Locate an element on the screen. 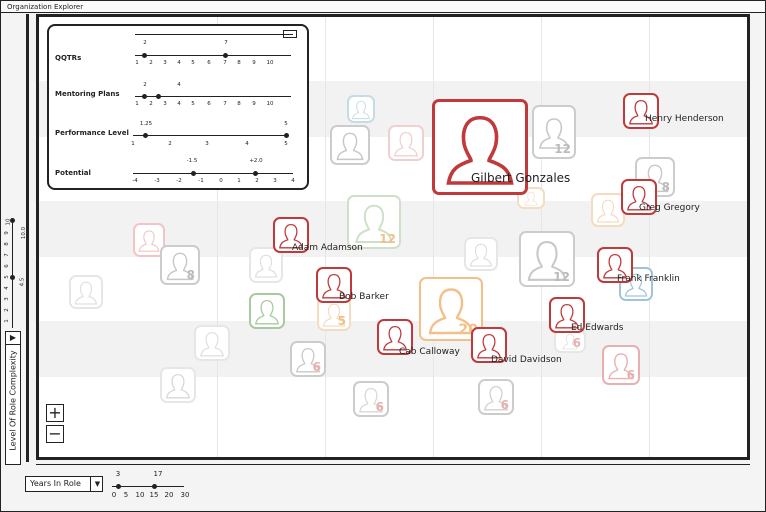  filter-value-max: 7 is located at coordinates (226, 43).